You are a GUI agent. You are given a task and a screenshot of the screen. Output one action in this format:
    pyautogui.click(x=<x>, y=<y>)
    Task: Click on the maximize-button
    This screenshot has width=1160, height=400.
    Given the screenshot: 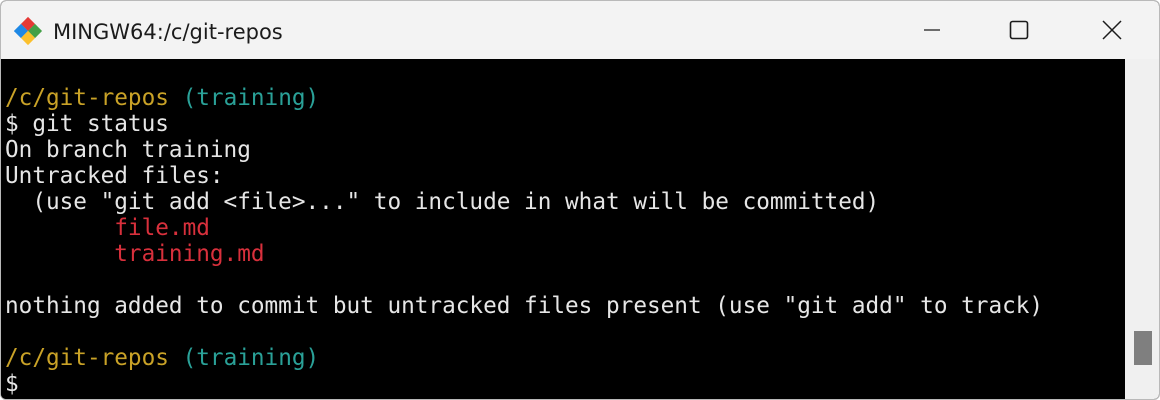 What is the action you would take?
    pyautogui.click(x=1019, y=30)
    